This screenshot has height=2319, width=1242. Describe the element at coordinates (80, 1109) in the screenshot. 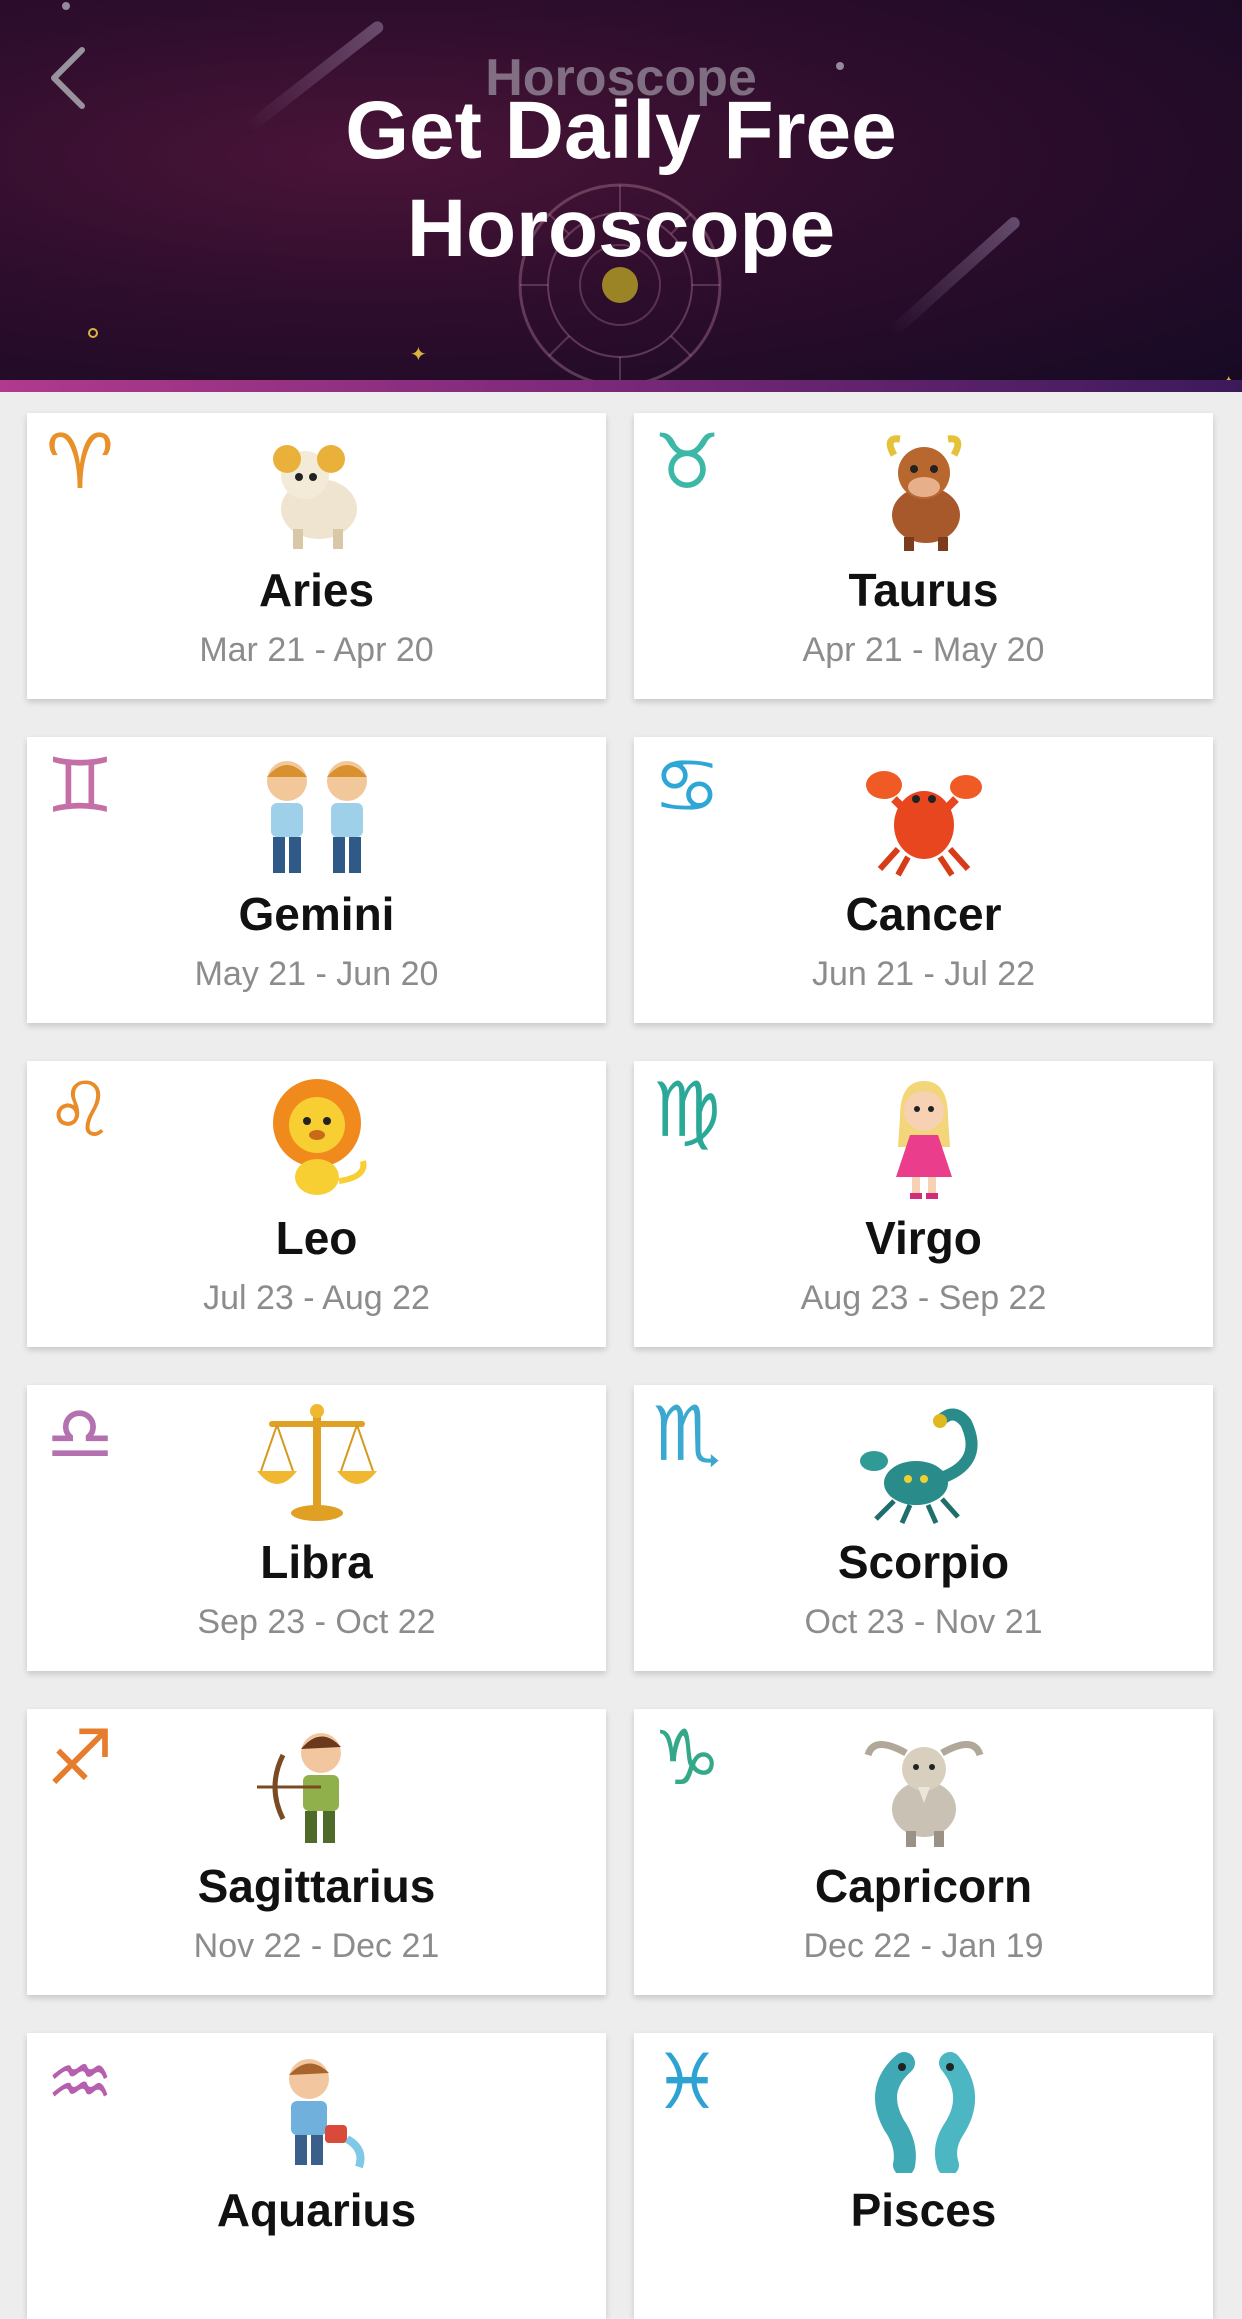

I see `leo-symbol-icon: ♌` at that location.